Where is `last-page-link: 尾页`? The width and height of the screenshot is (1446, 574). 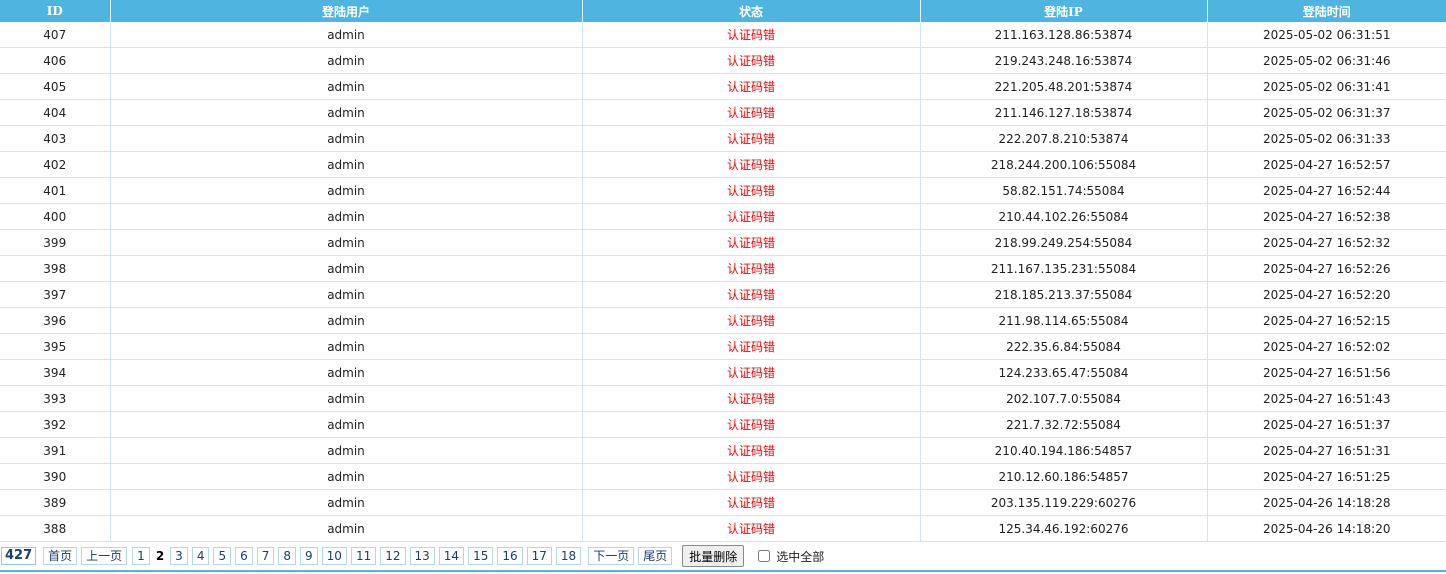 last-page-link: 尾页 is located at coordinates (655, 556).